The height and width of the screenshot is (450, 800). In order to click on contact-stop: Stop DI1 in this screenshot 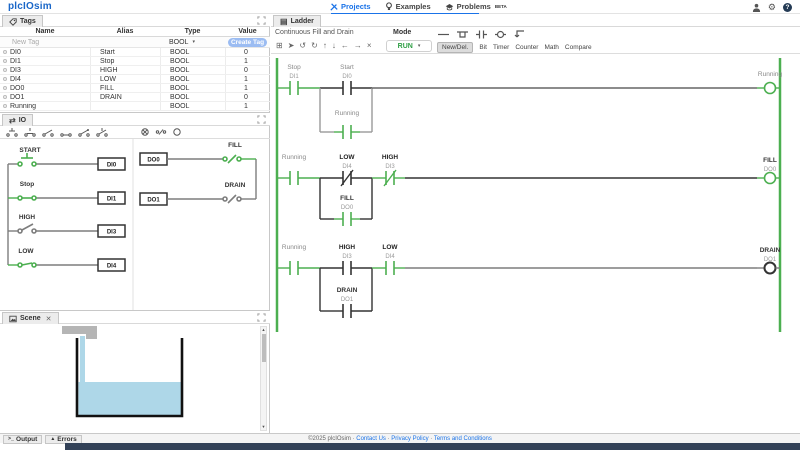, I will do `click(298, 79)`.